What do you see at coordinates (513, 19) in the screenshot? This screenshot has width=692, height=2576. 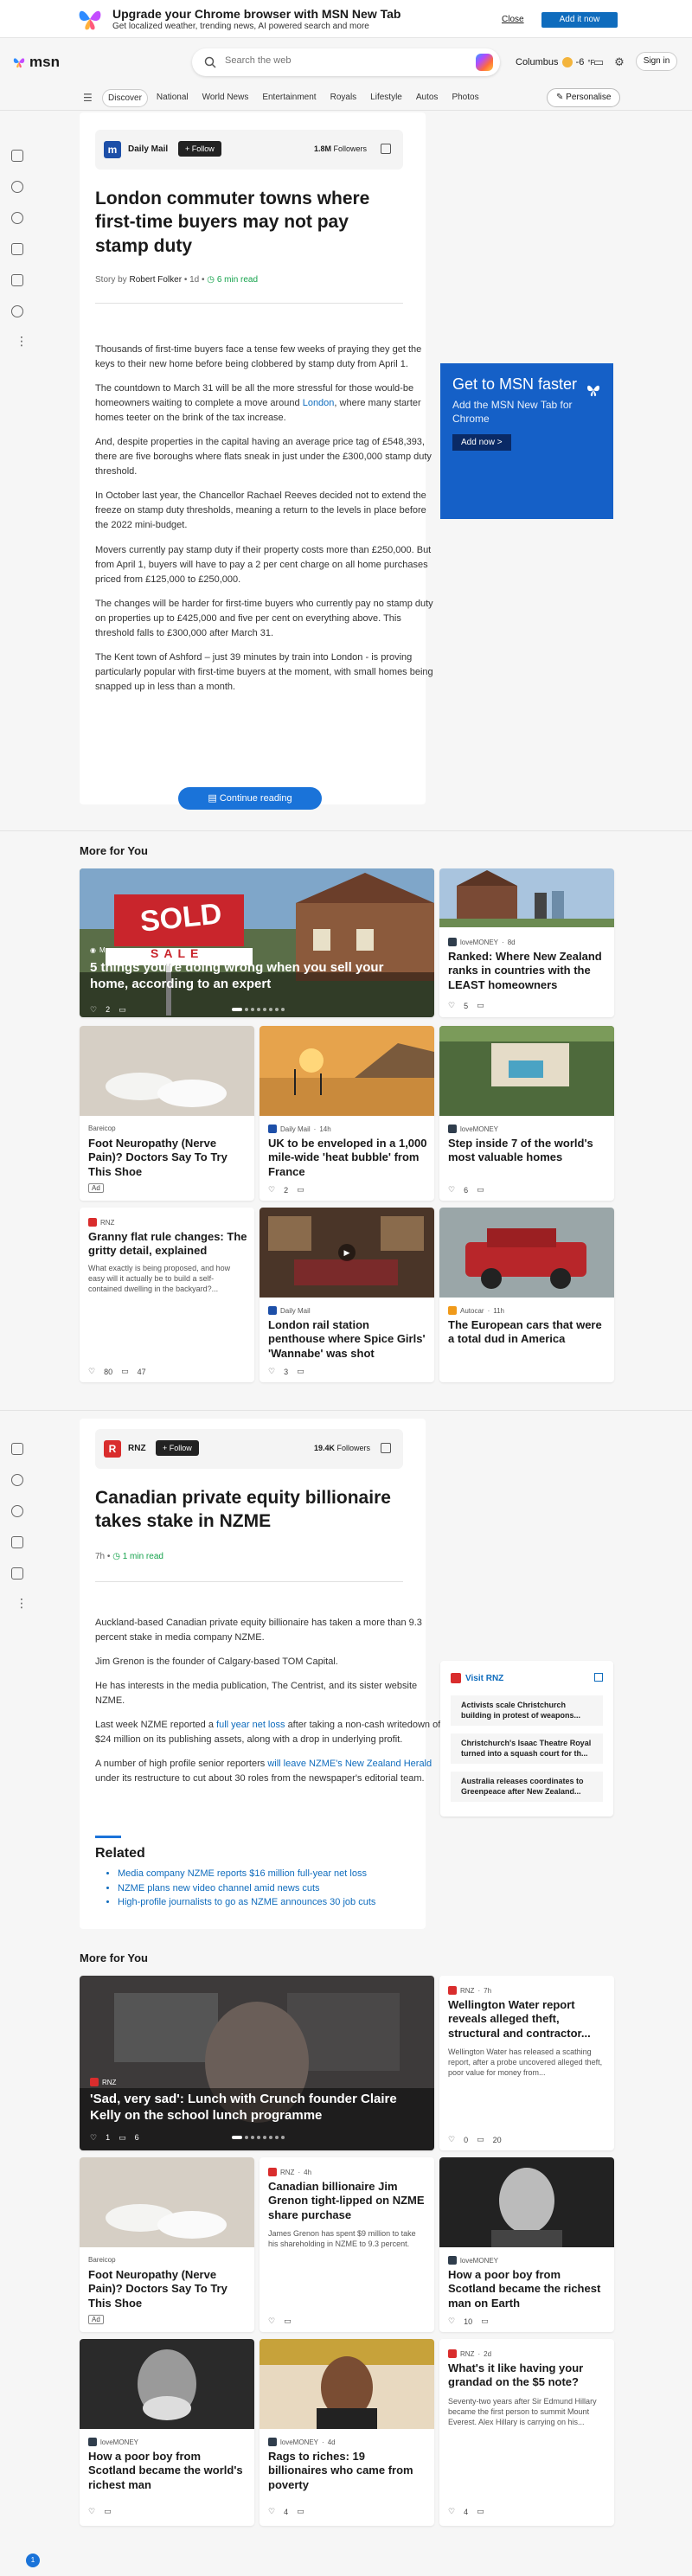 I see `promo-close-button: Close` at bounding box center [513, 19].